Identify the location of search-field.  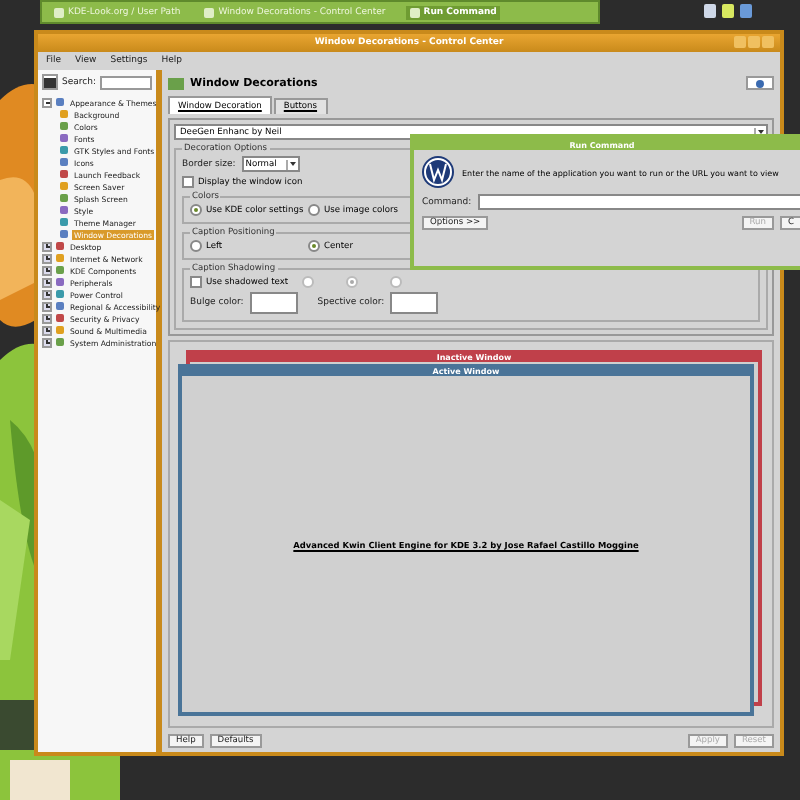
(126, 82).